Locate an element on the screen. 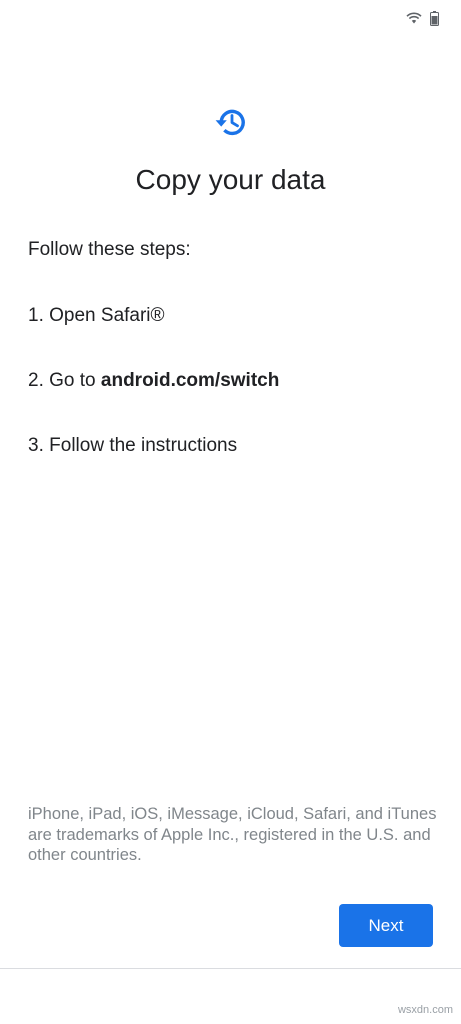 The height and width of the screenshot is (1024, 461). battery-icon is located at coordinates (434, 18).